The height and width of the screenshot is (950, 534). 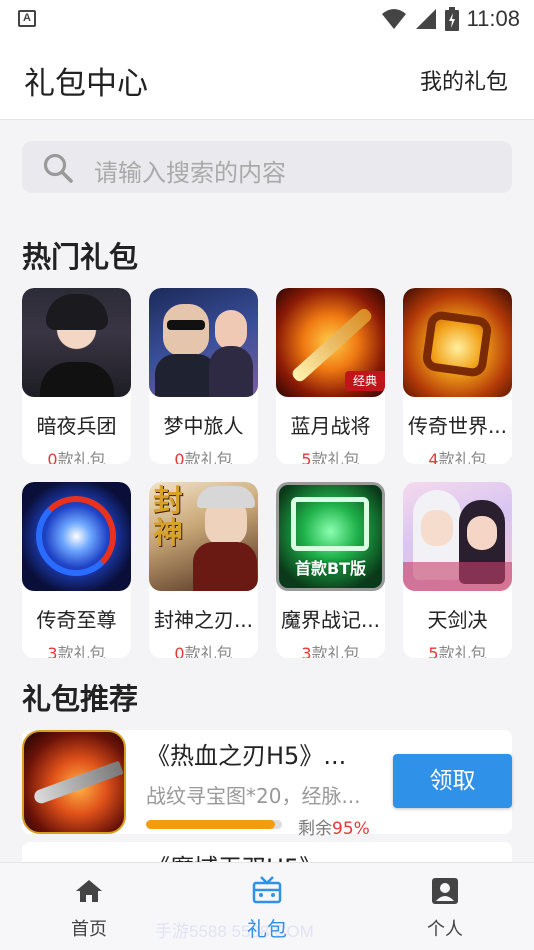 I want to click on gift-name: 梦中旅人, so click(x=203, y=426).